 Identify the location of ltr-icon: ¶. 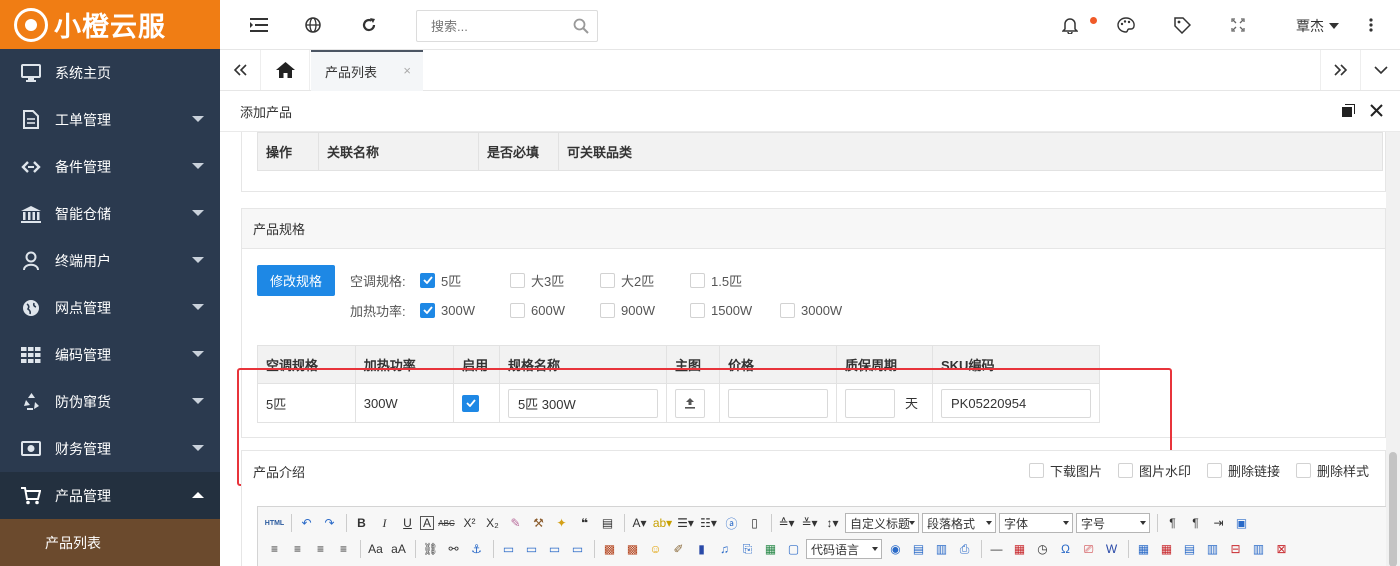
(1172, 523).